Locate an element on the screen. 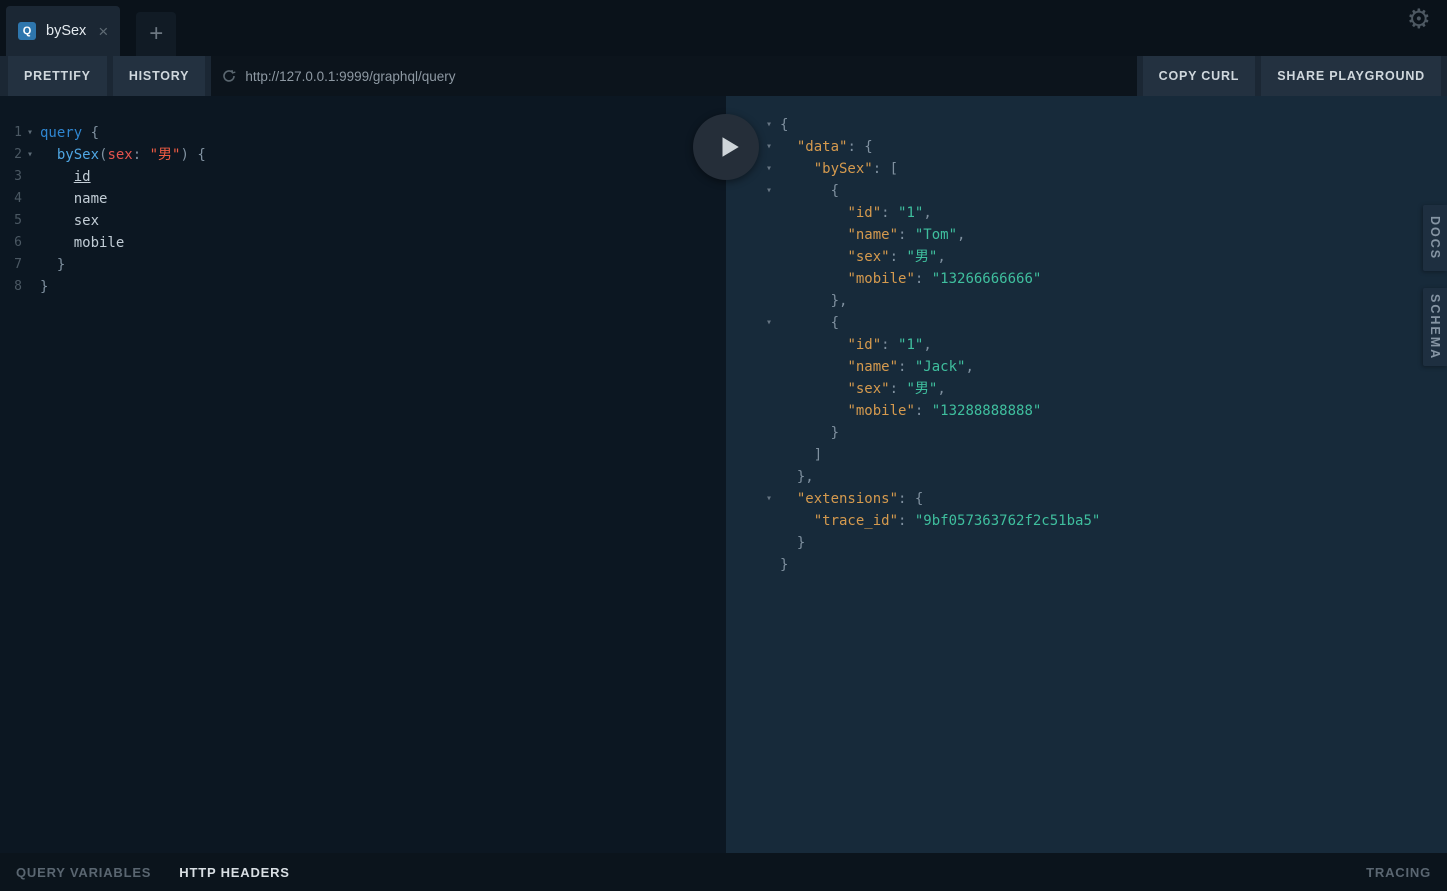  endpoint-url-bar is located at coordinates (674, 76).